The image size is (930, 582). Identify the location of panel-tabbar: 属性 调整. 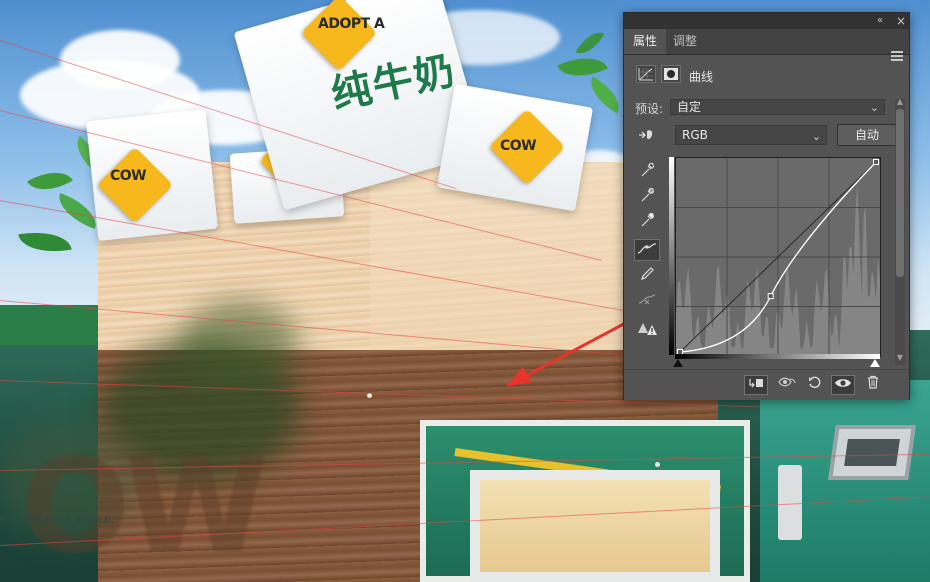
(766, 45).